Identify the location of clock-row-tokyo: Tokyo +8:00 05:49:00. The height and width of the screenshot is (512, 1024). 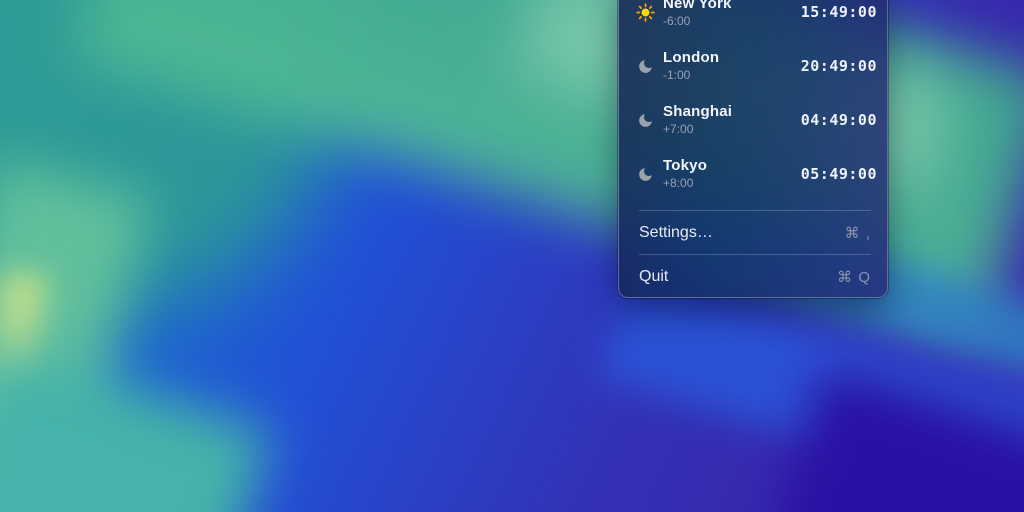
(753, 174).